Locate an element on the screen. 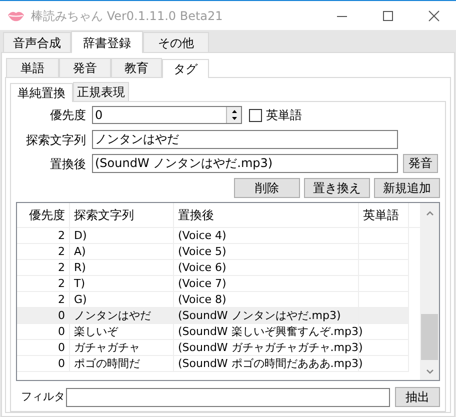 This screenshot has height=417, width=456. tag-tab: 正規表現 is located at coordinates (101, 91).